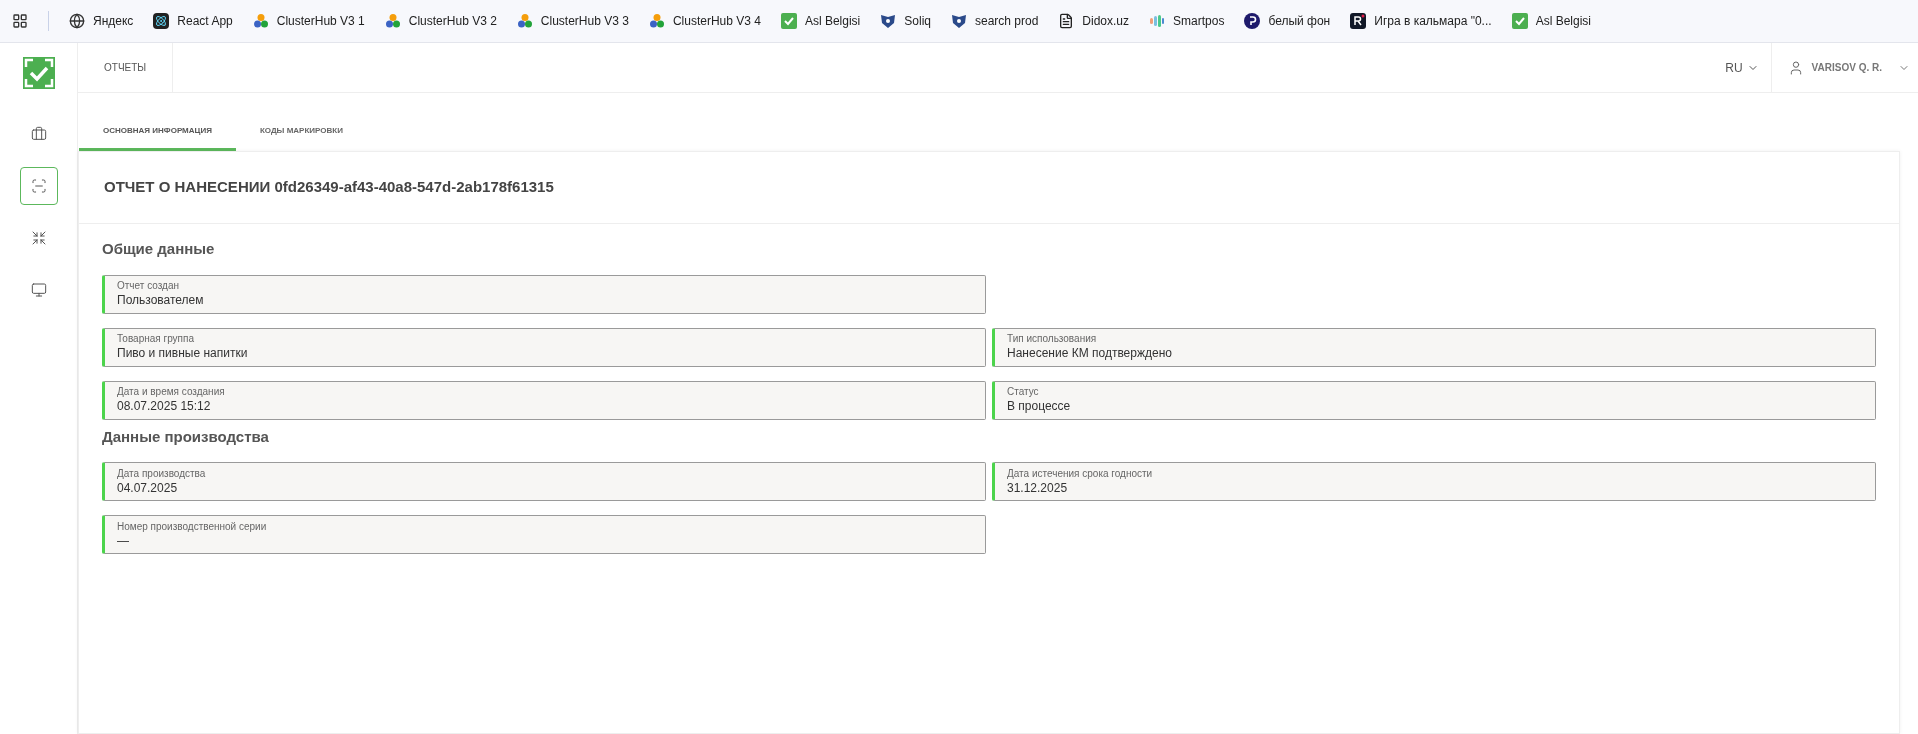 This screenshot has width=1918, height=734. Describe the element at coordinates (994, 21) in the screenshot. I see `bookmark-link: search prod` at that location.